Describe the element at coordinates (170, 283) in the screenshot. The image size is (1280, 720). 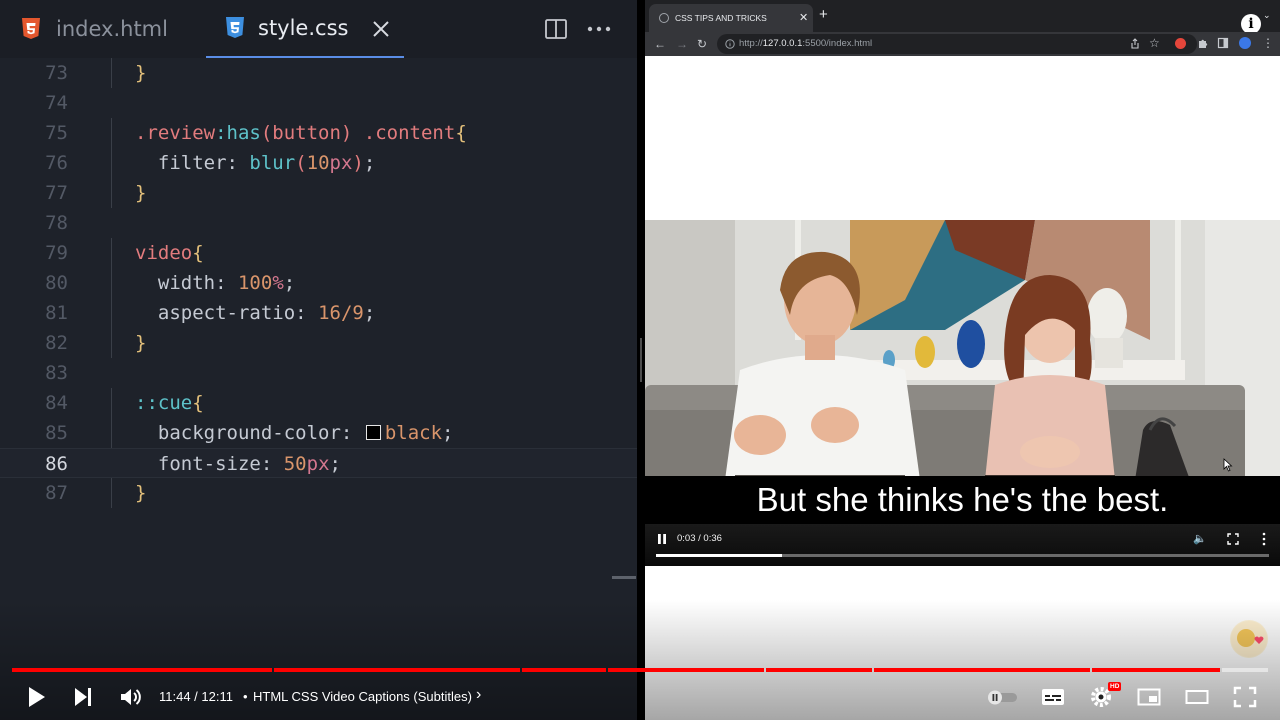
I see `code-line: 80 width: 100%;` at that location.